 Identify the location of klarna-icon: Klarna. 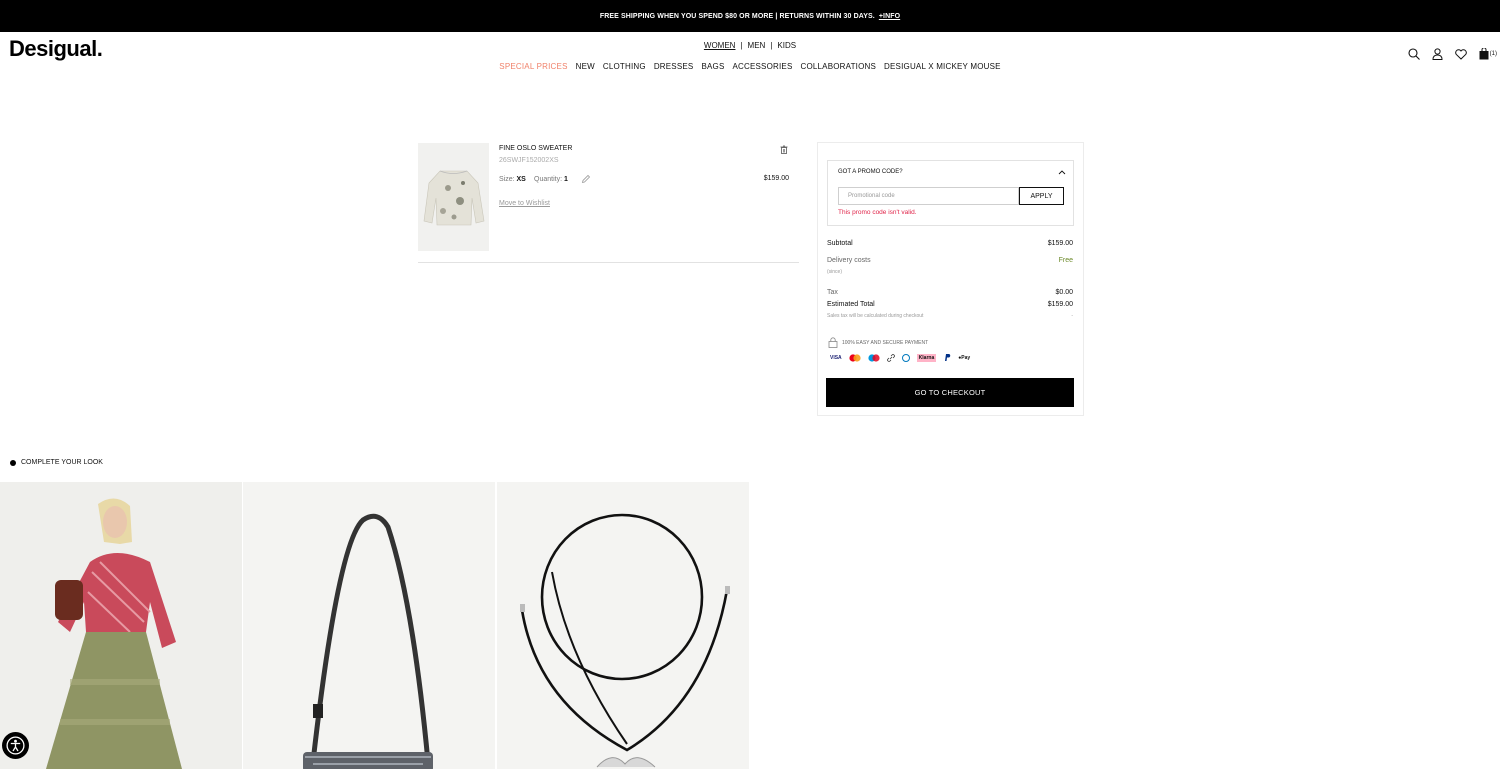
(926, 357).